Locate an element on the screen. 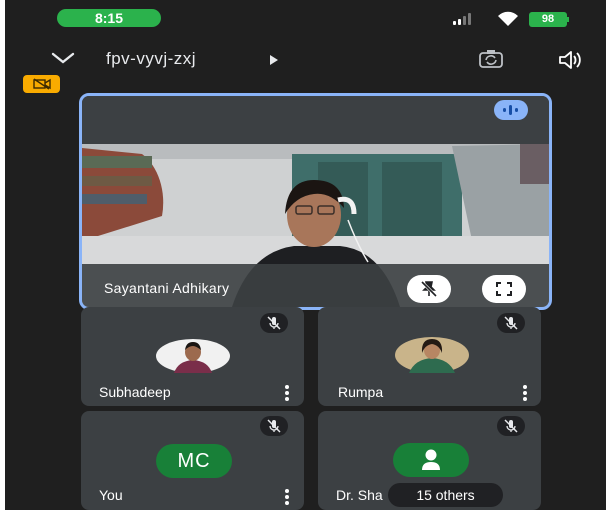  participant-name: Rumpa is located at coordinates (361, 392).